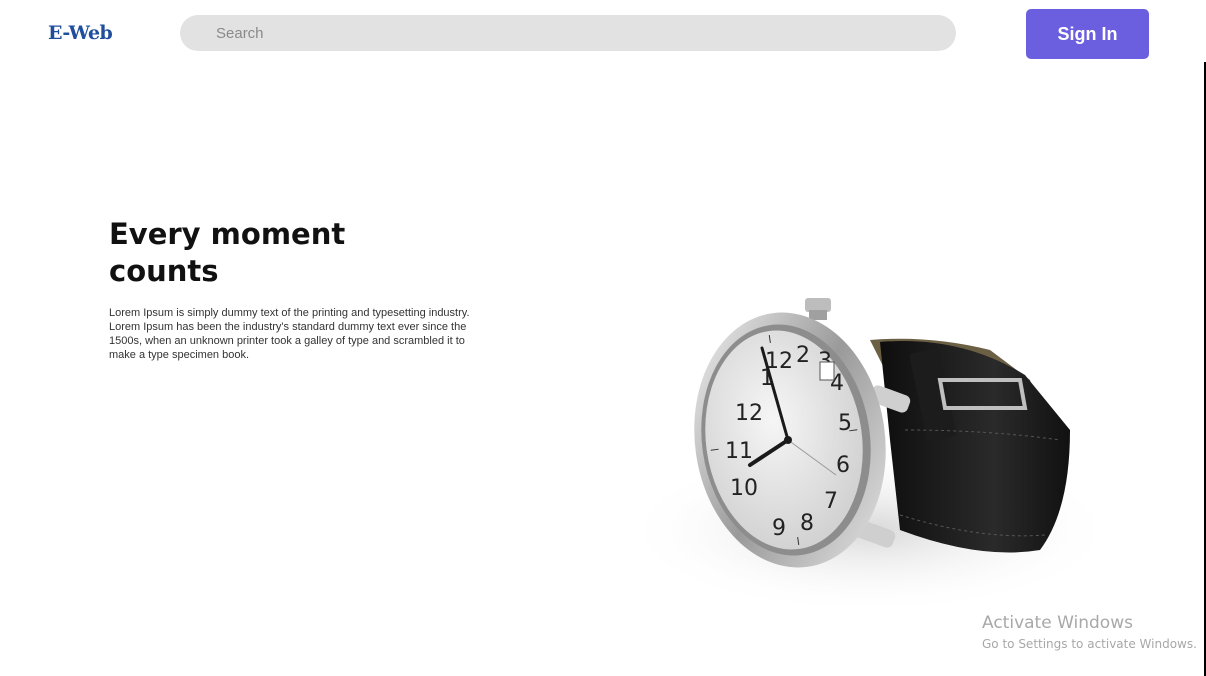  What do you see at coordinates (807, 523) in the screenshot?
I see `svg-text: 8` at bounding box center [807, 523].